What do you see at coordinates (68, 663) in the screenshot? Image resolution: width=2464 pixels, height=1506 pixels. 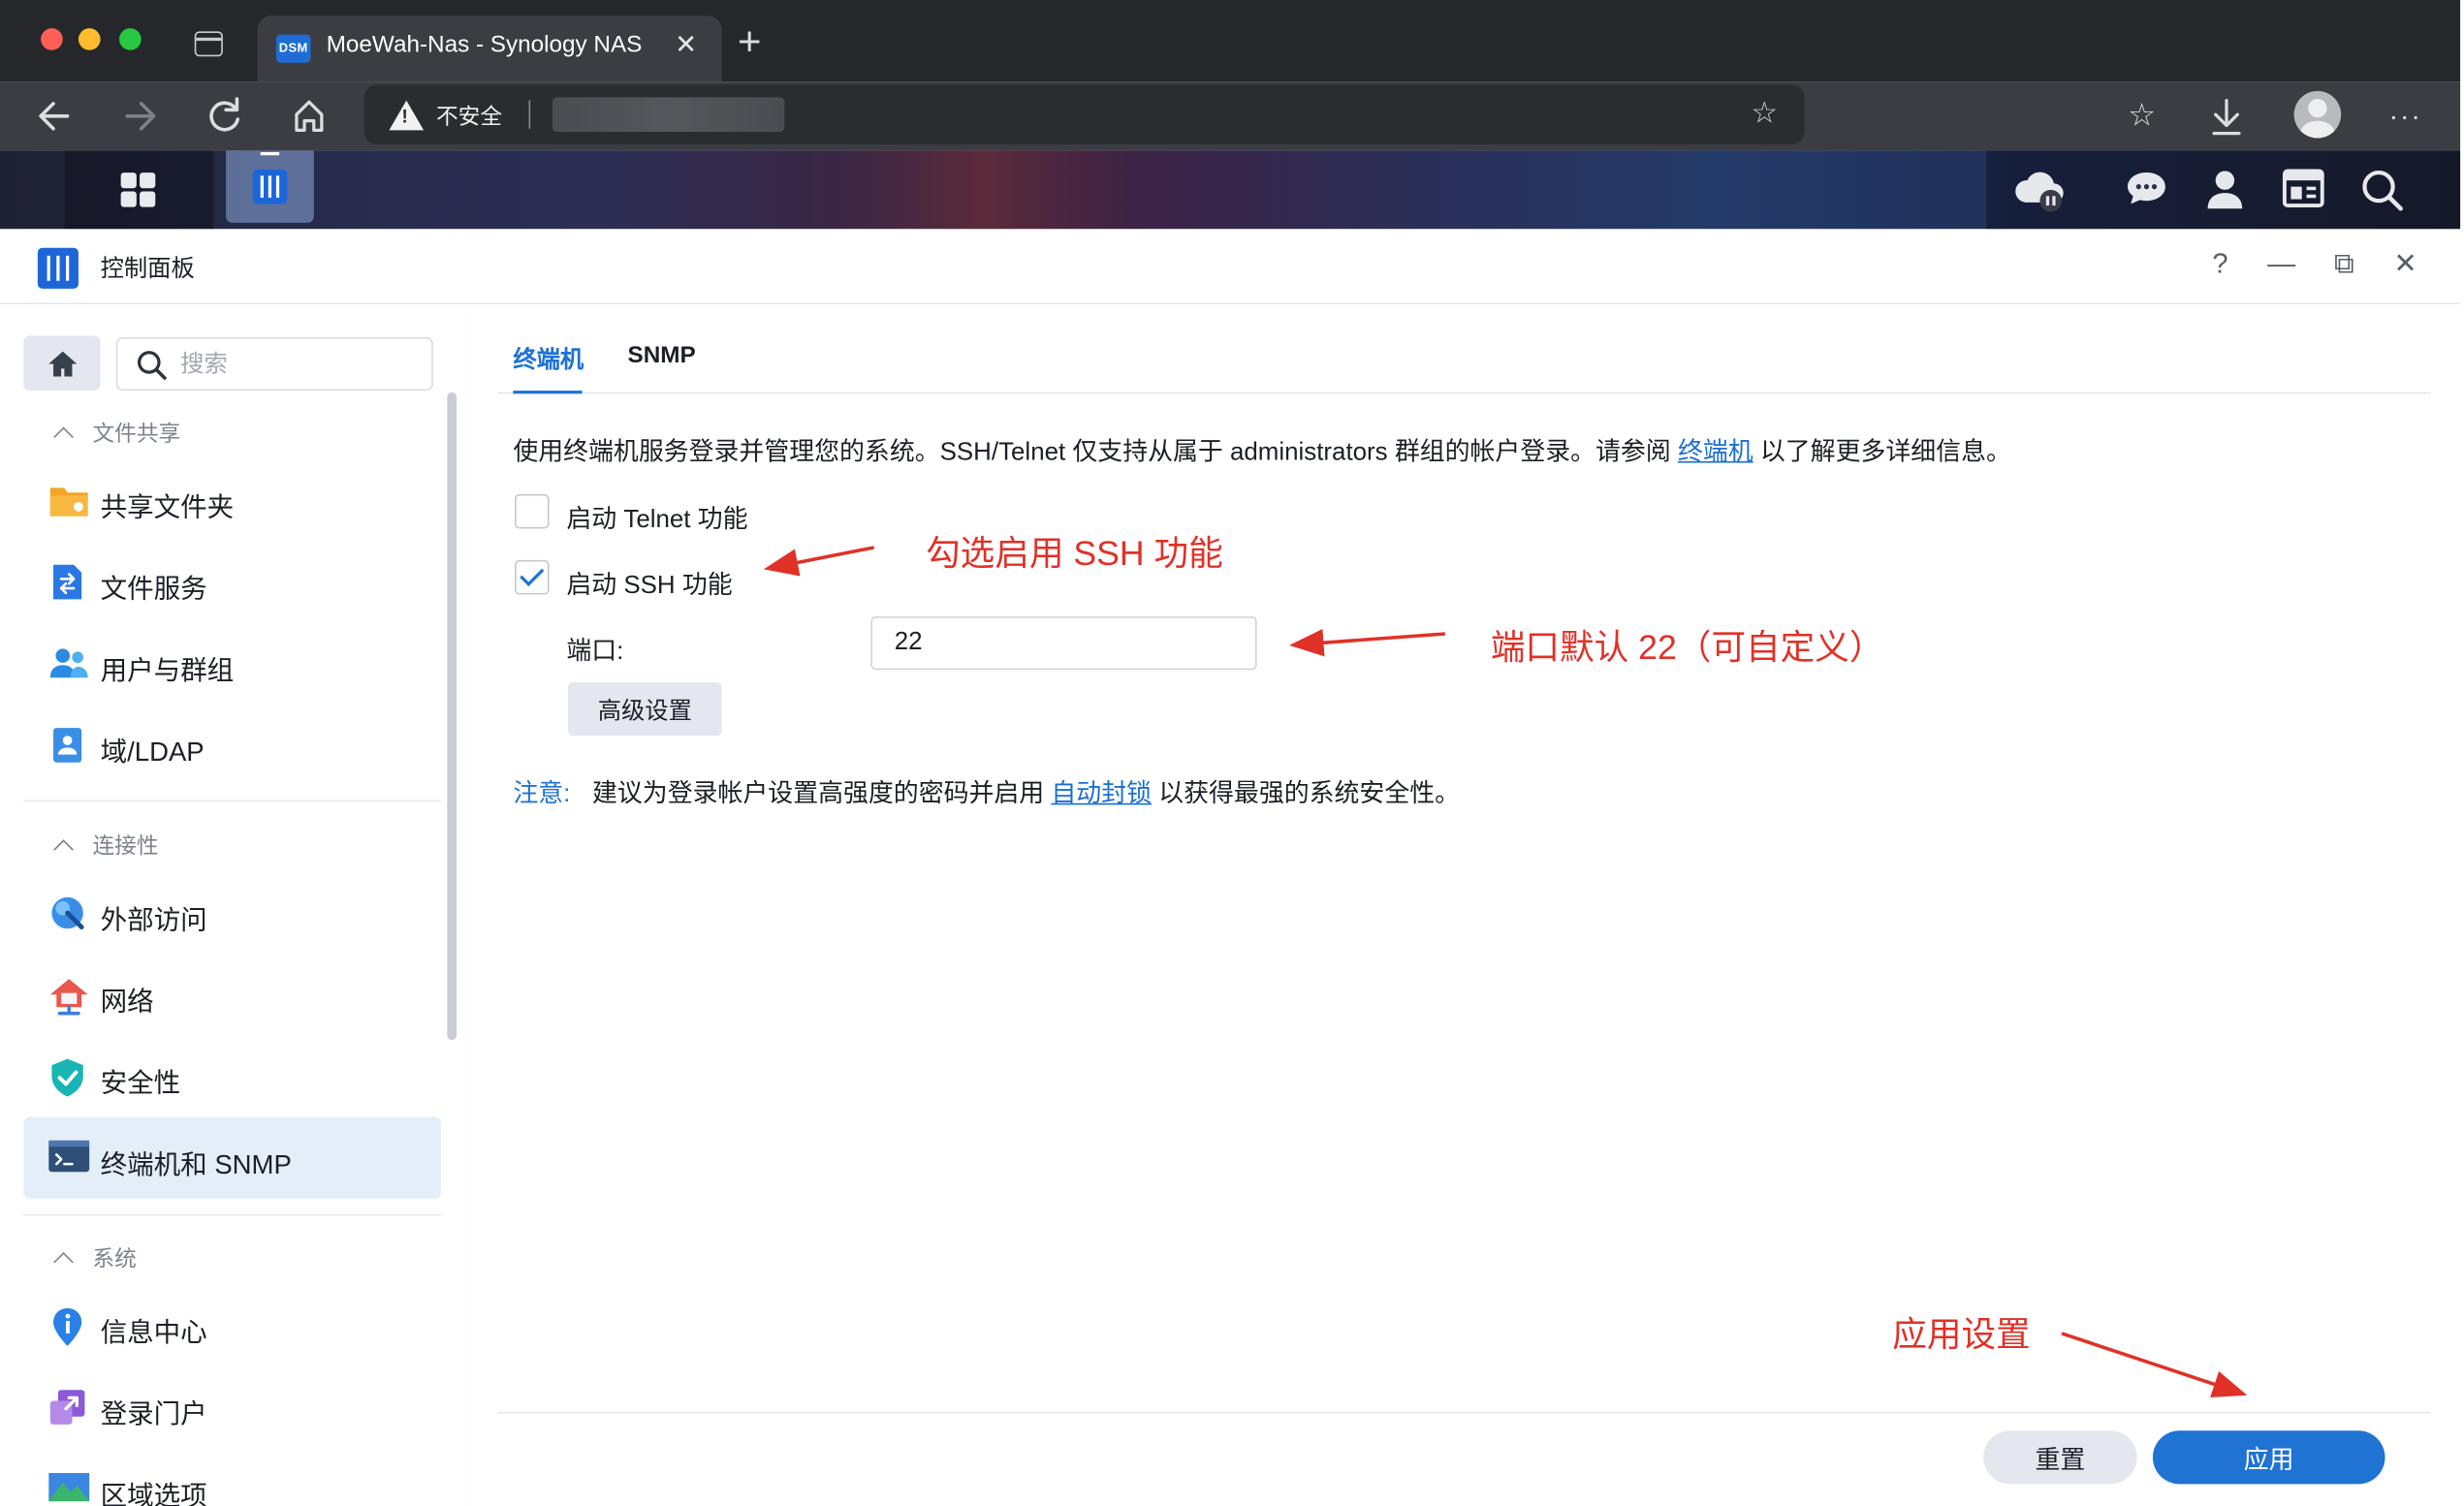 I see `users-groups-icon` at bounding box center [68, 663].